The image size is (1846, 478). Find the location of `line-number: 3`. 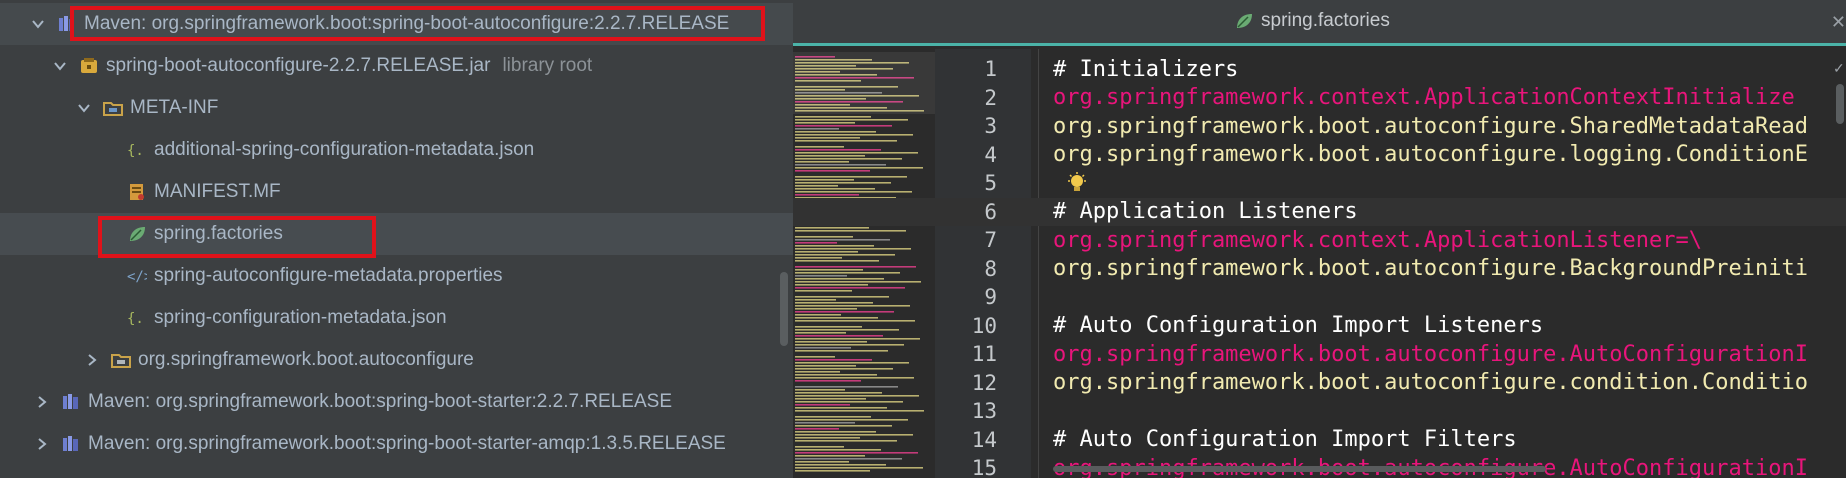

line-number: 3 is located at coordinates (990, 126).